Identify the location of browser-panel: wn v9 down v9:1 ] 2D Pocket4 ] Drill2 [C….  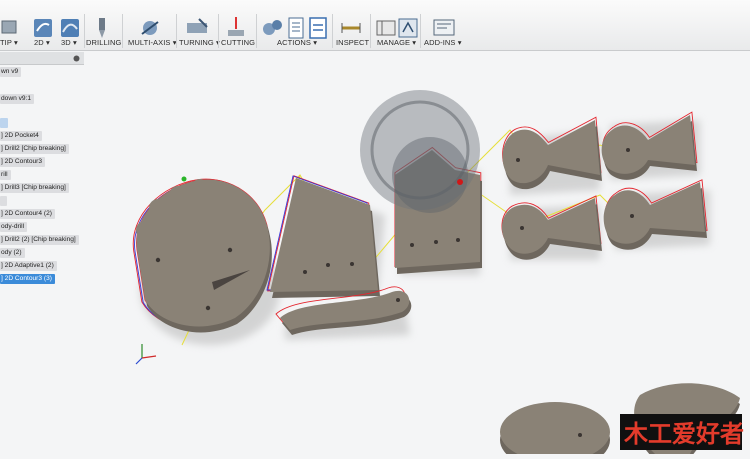
(42, 252).